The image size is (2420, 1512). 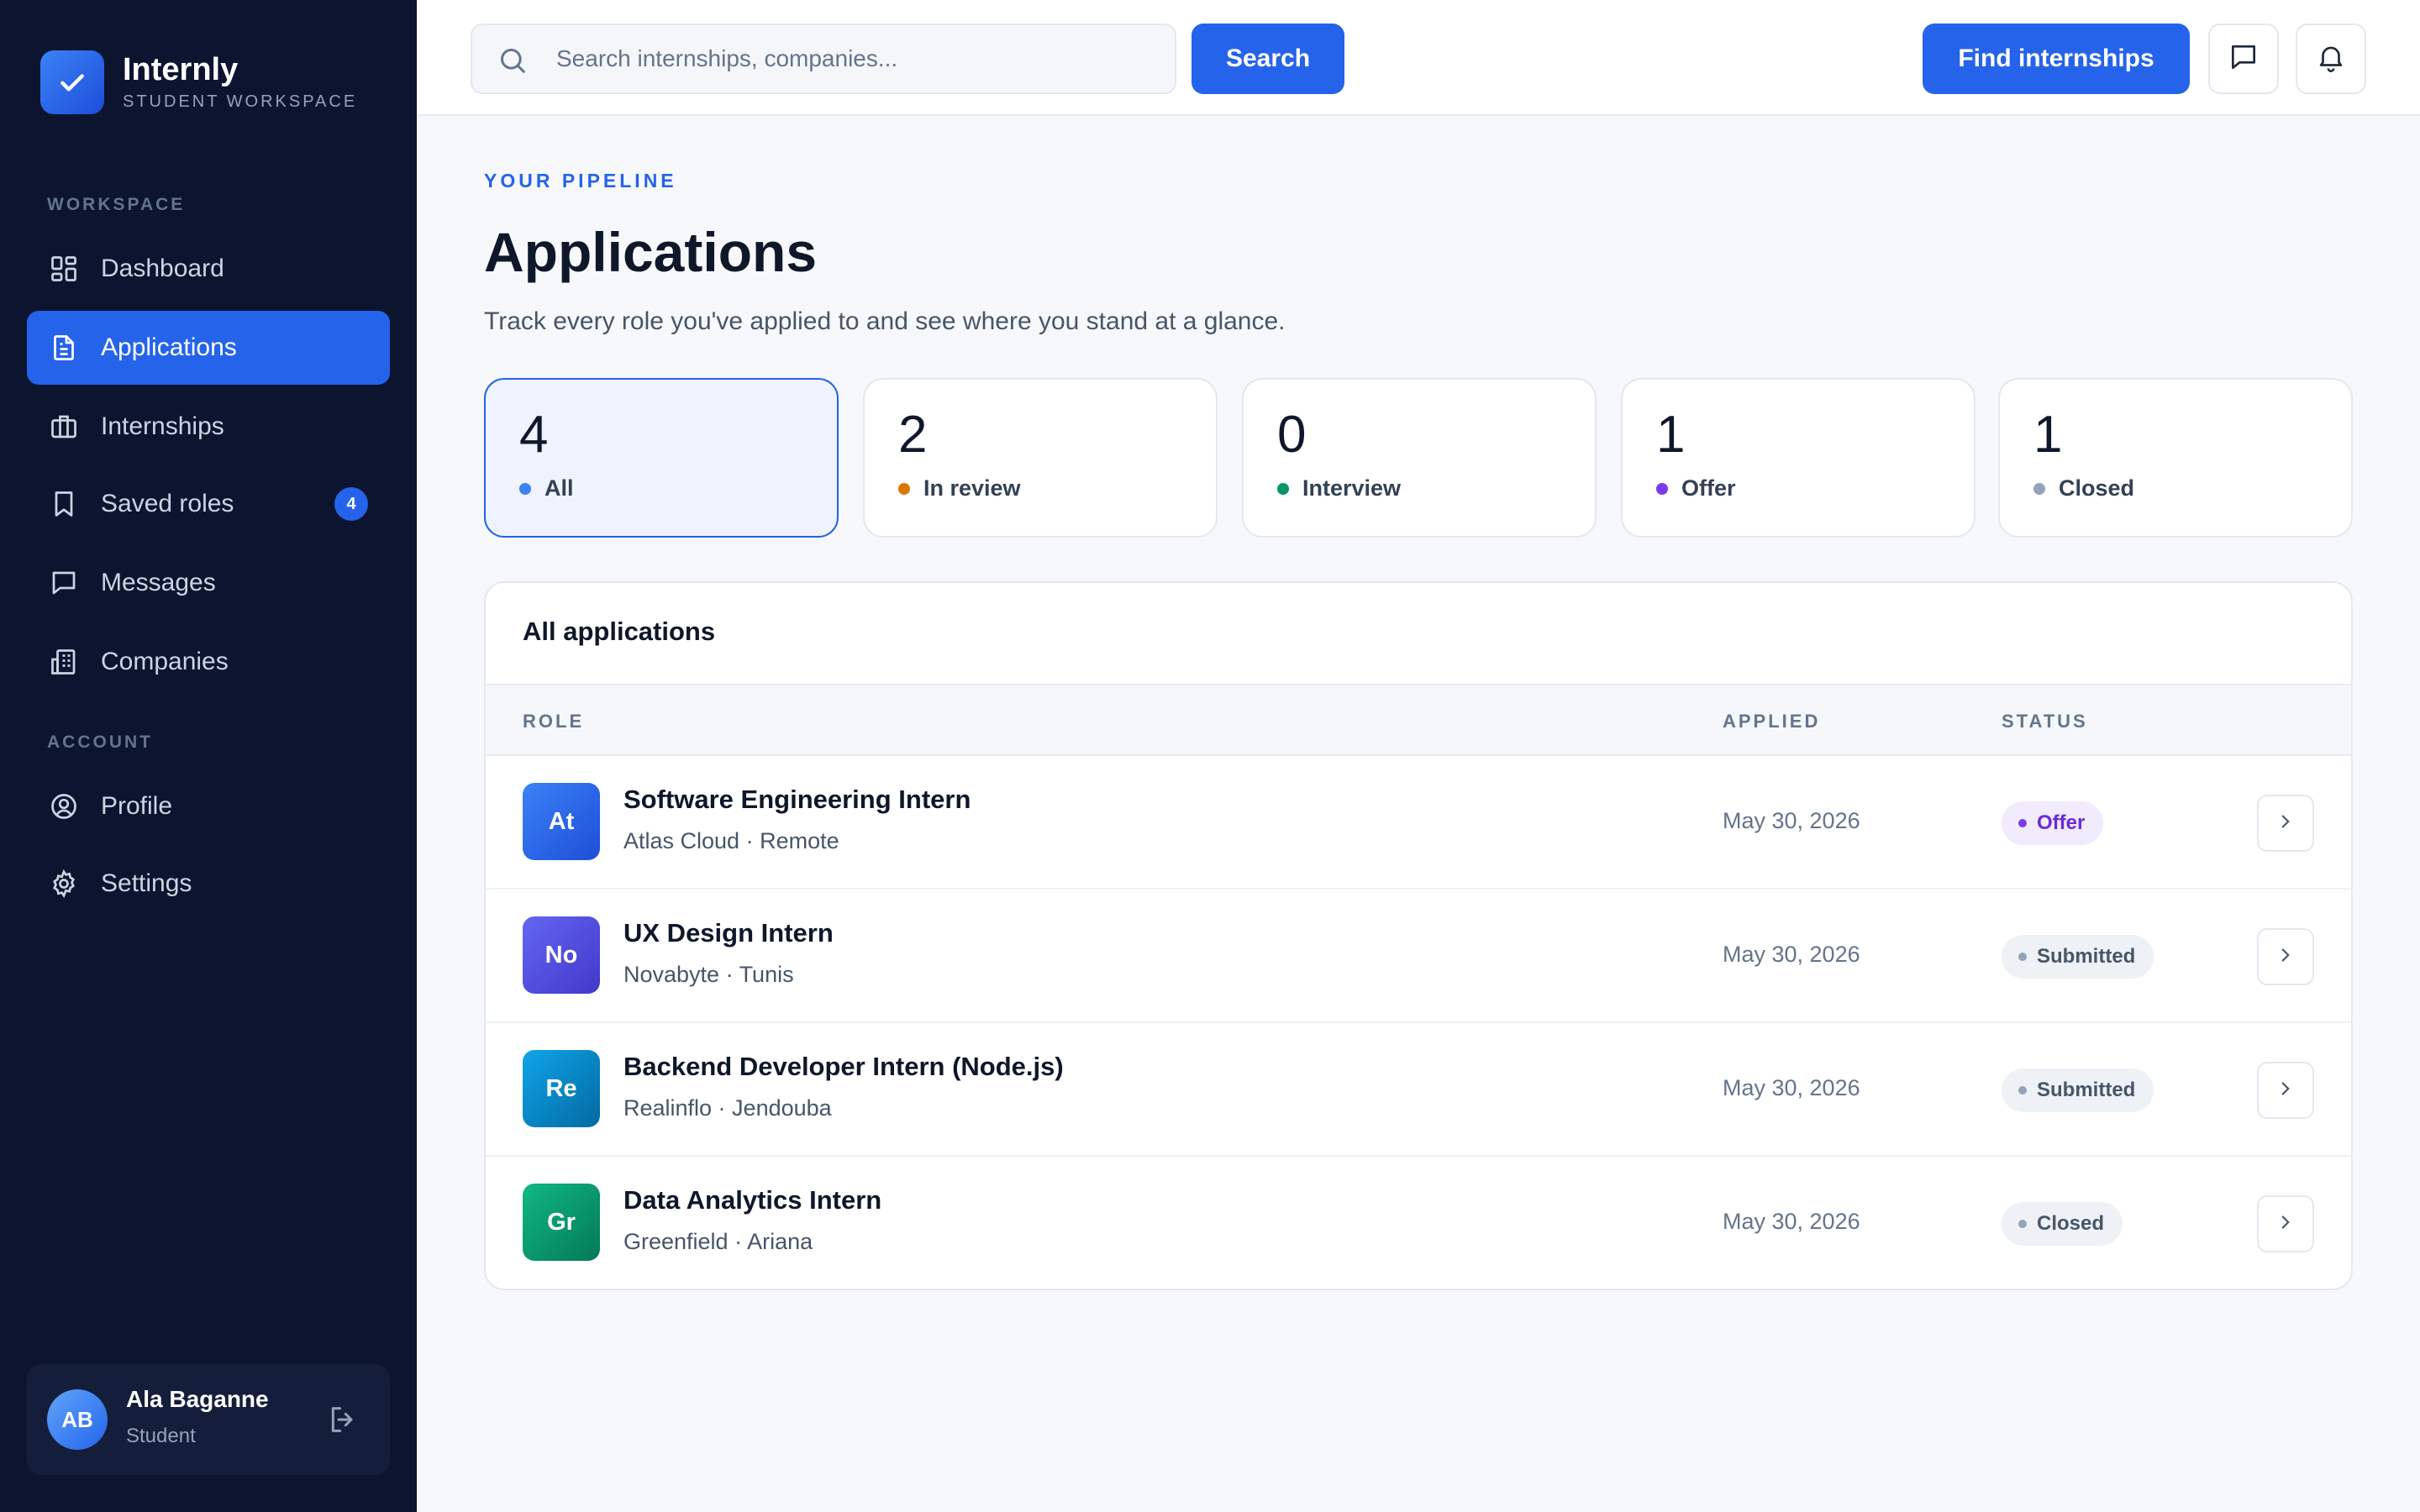 I want to click on stat-card-closed: 1 Closed, so click(x=2175, y=458).